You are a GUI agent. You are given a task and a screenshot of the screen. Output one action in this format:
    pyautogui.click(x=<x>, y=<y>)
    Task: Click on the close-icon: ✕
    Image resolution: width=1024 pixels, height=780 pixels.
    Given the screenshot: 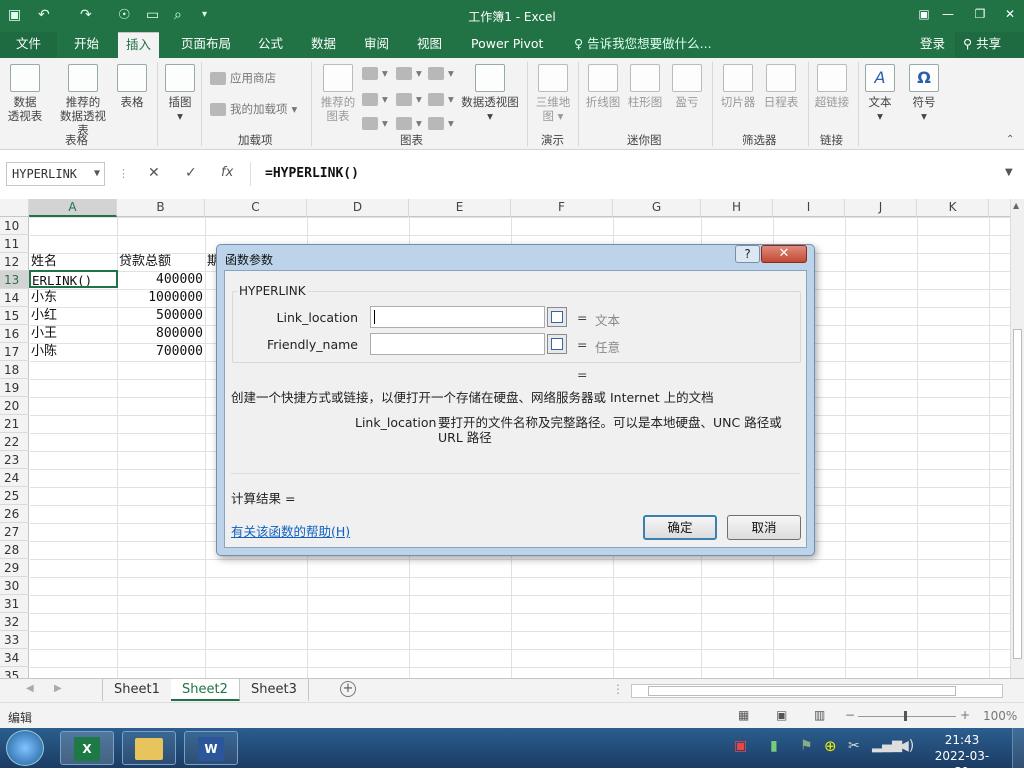 What is the action you would take?
    pyautogui.click(x=1010, y=14)
    